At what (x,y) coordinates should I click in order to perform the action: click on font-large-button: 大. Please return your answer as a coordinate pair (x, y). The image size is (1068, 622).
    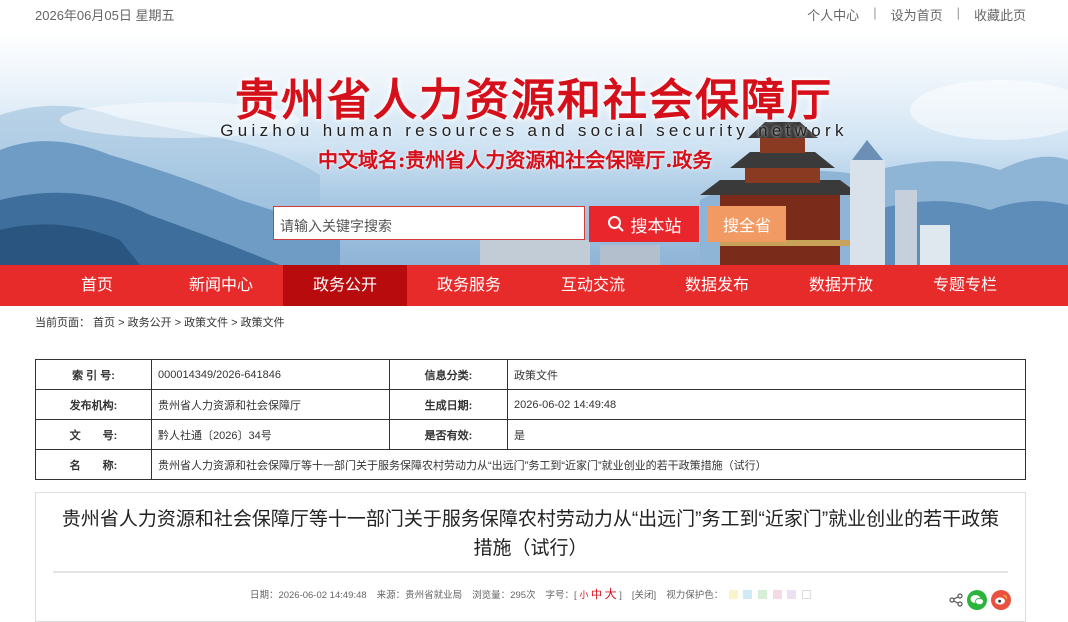
    Looking at the image, I should click on (611, 594).